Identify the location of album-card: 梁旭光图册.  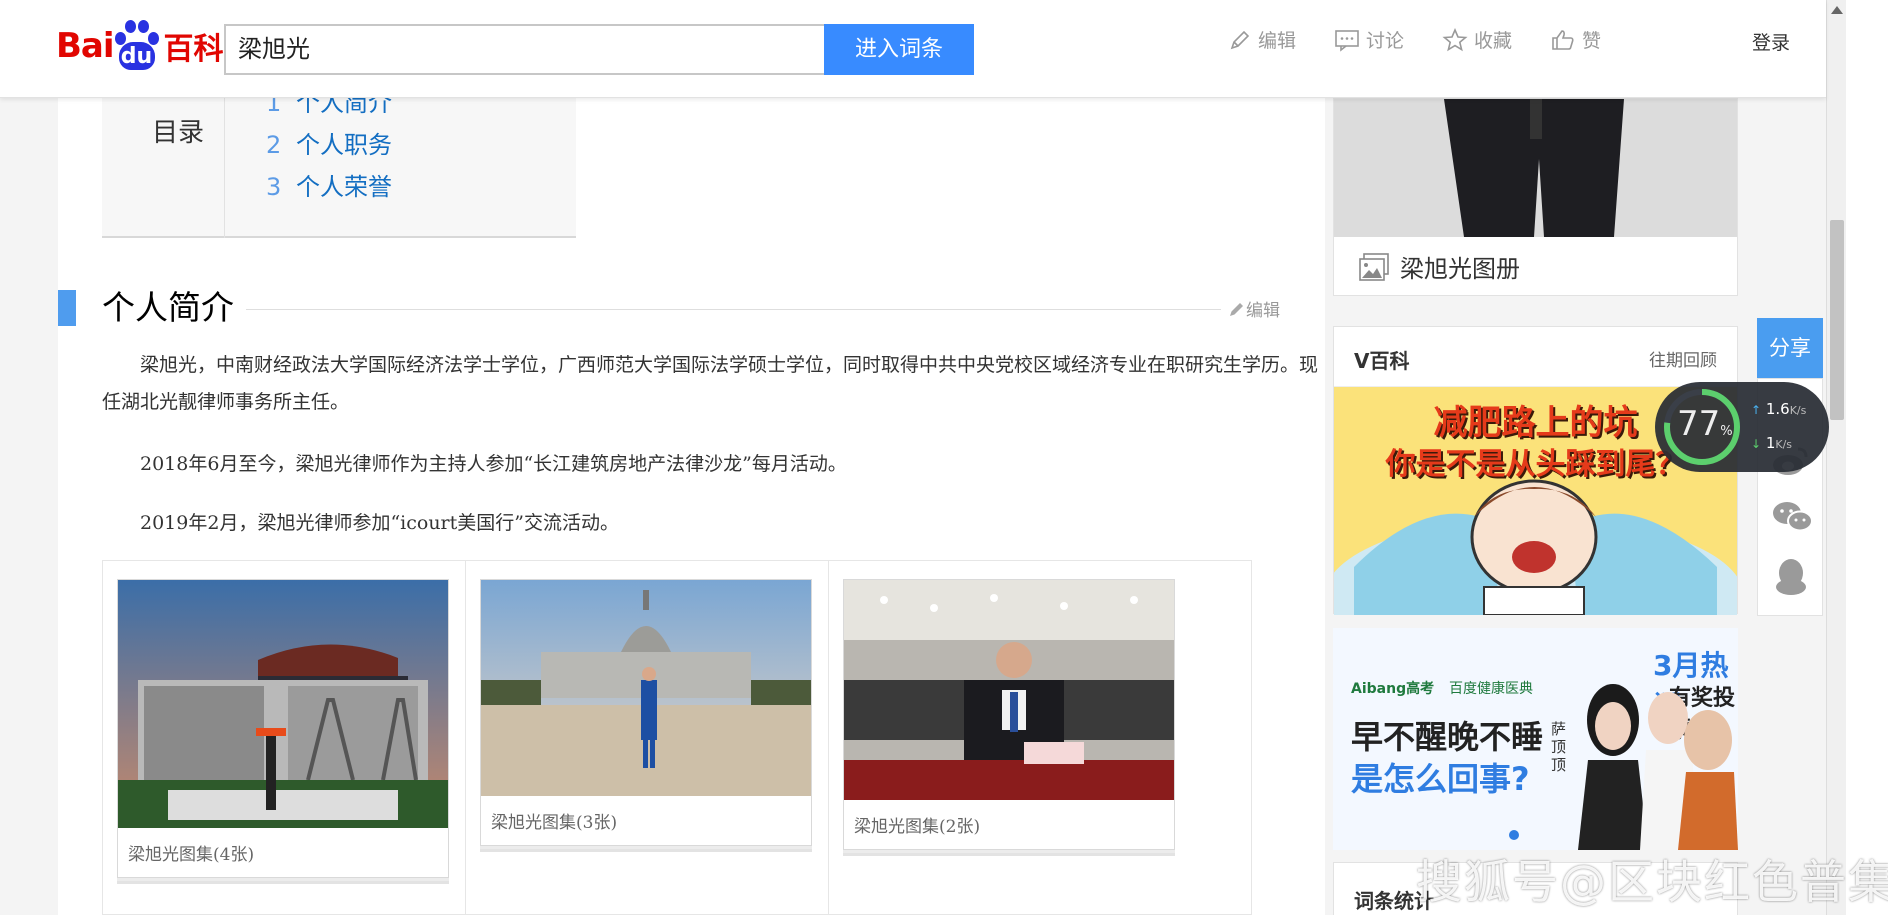
(1535, 197).